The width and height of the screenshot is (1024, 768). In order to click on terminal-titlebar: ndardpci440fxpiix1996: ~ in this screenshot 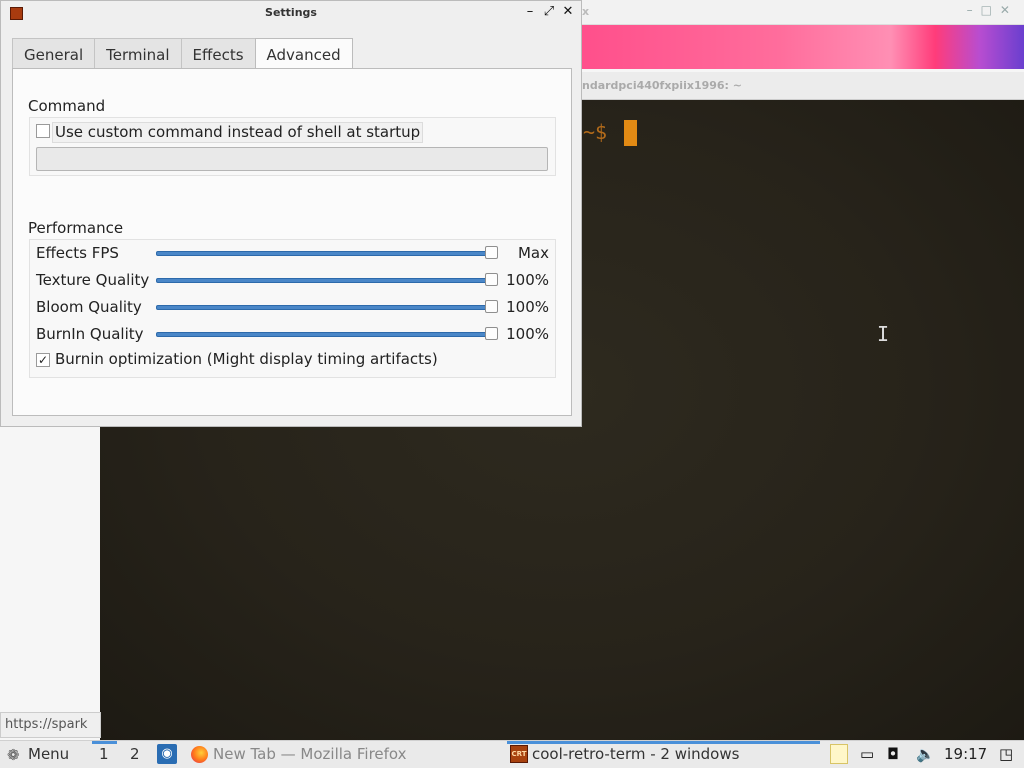, I will do `click(802, 86)`.